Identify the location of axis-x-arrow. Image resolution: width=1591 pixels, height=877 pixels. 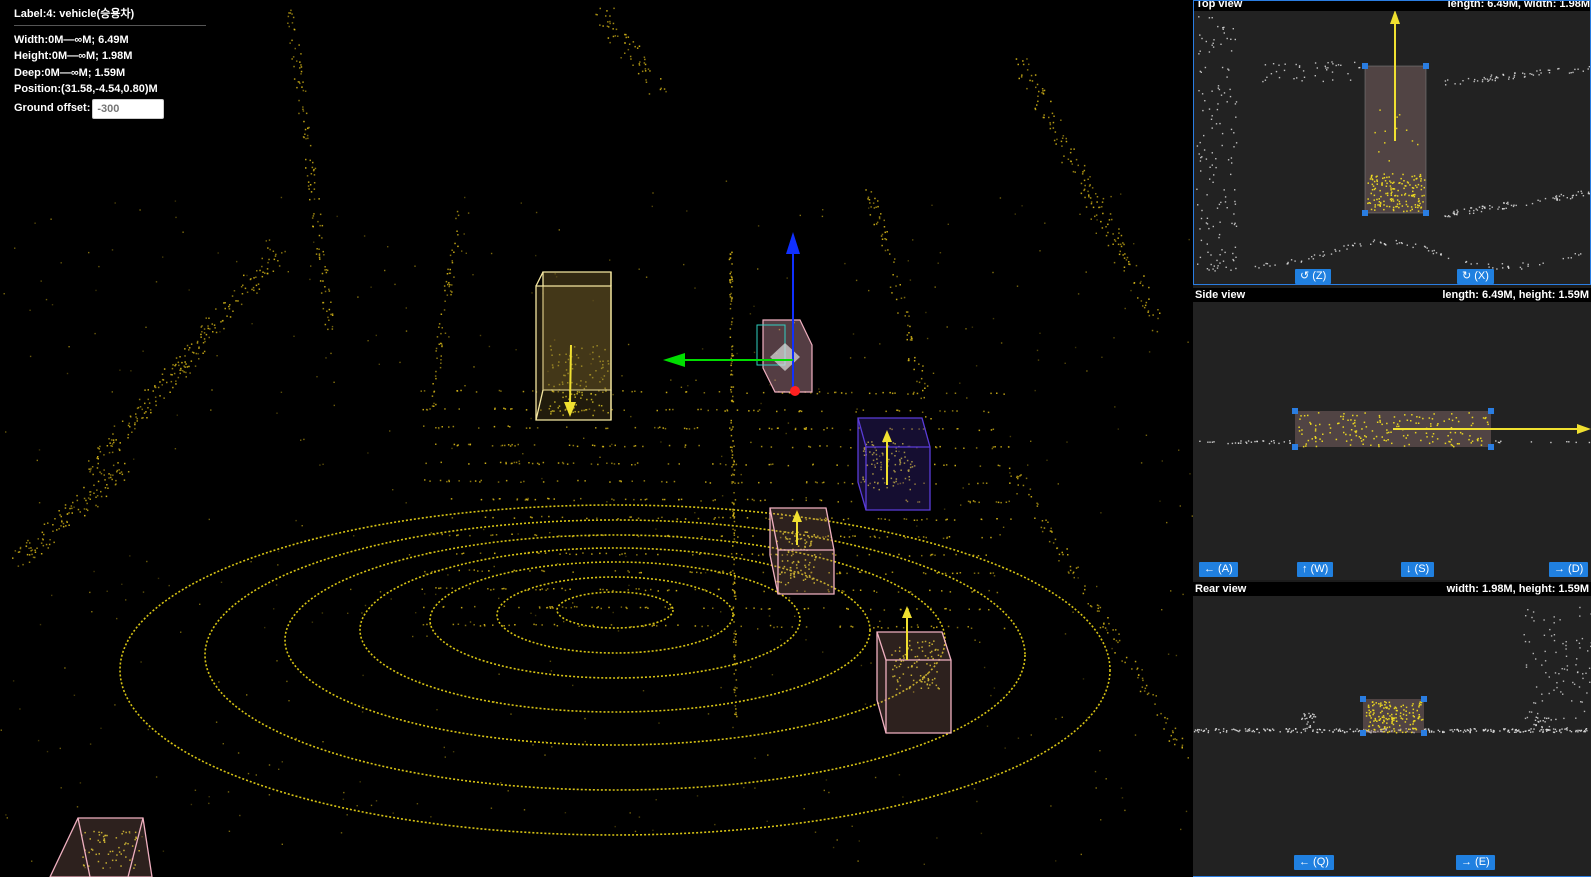
(674, 360).